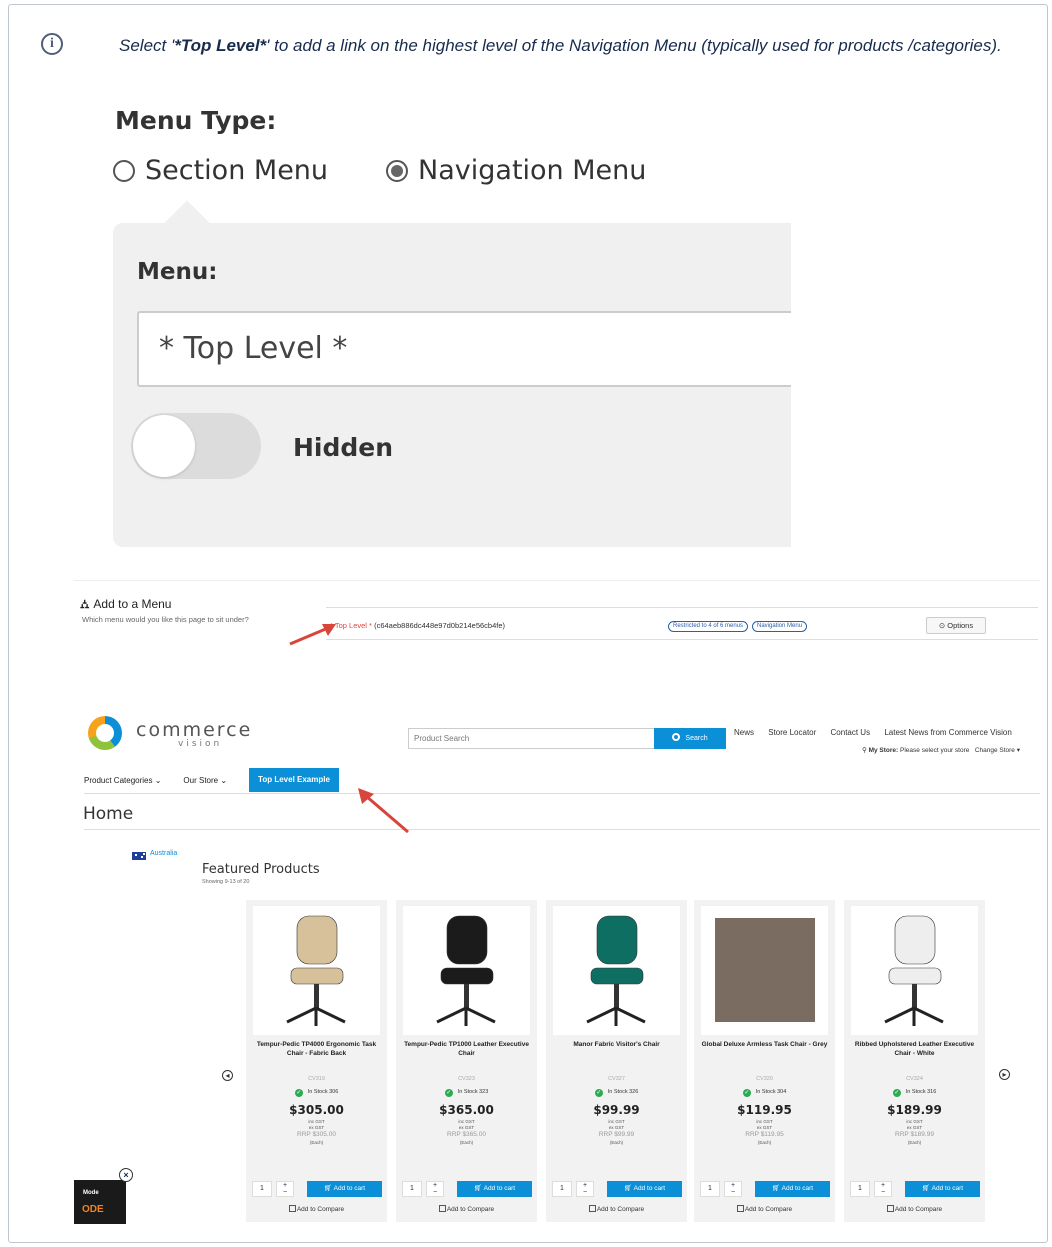 The height and width of the screenshot is (1247, 1052). Describe the element at coordinates (764, 1044) in the screenshot. I see `product-name: Global Deluxe Armless Task Chair - Grey` at that location.